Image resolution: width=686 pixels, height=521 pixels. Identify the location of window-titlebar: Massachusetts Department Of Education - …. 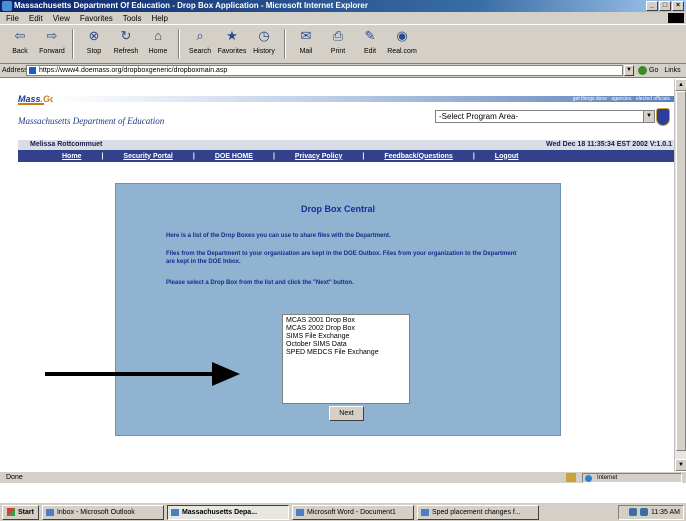
(343, 6).